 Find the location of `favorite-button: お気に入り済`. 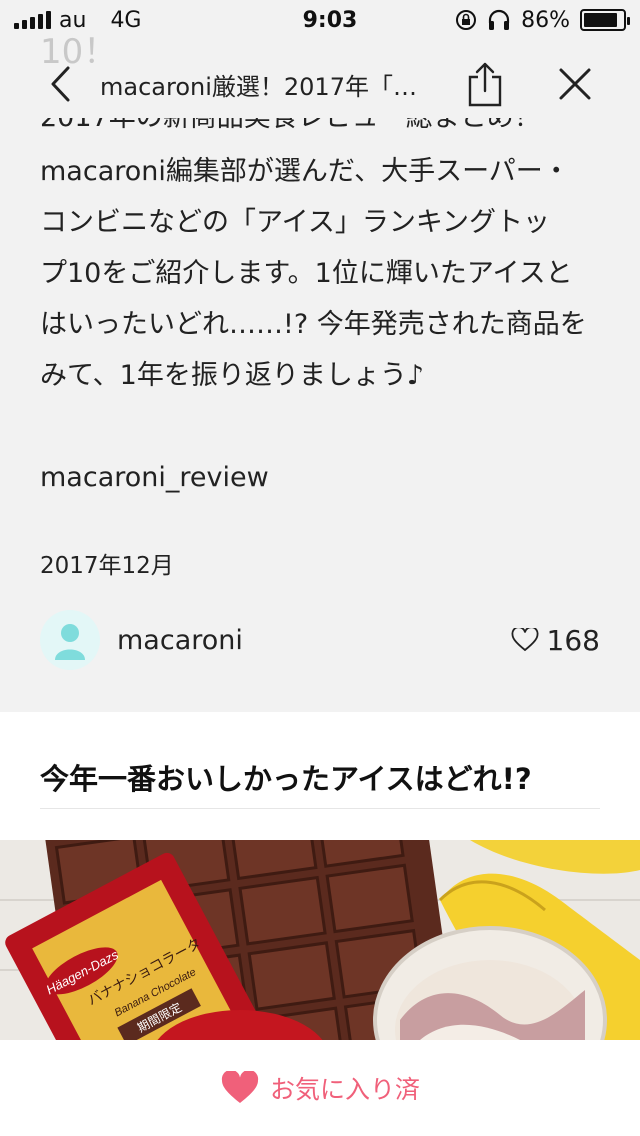

favorite-button: お気に入り済 is located at coordinates (320, 1088).